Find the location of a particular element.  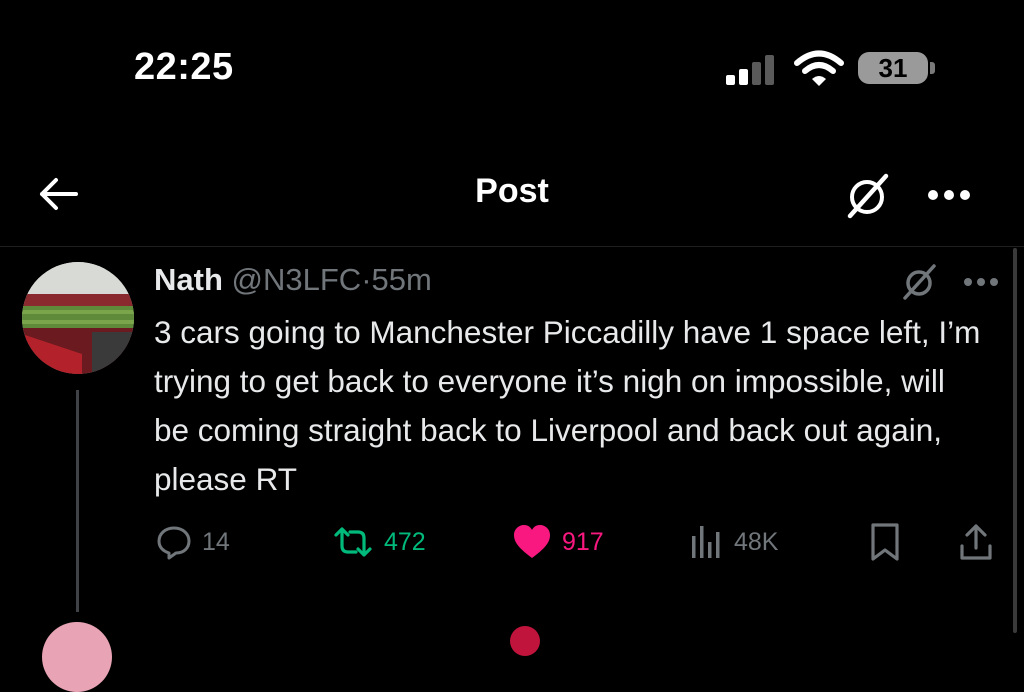

bookmark-button is located at coordinates (885, 542).